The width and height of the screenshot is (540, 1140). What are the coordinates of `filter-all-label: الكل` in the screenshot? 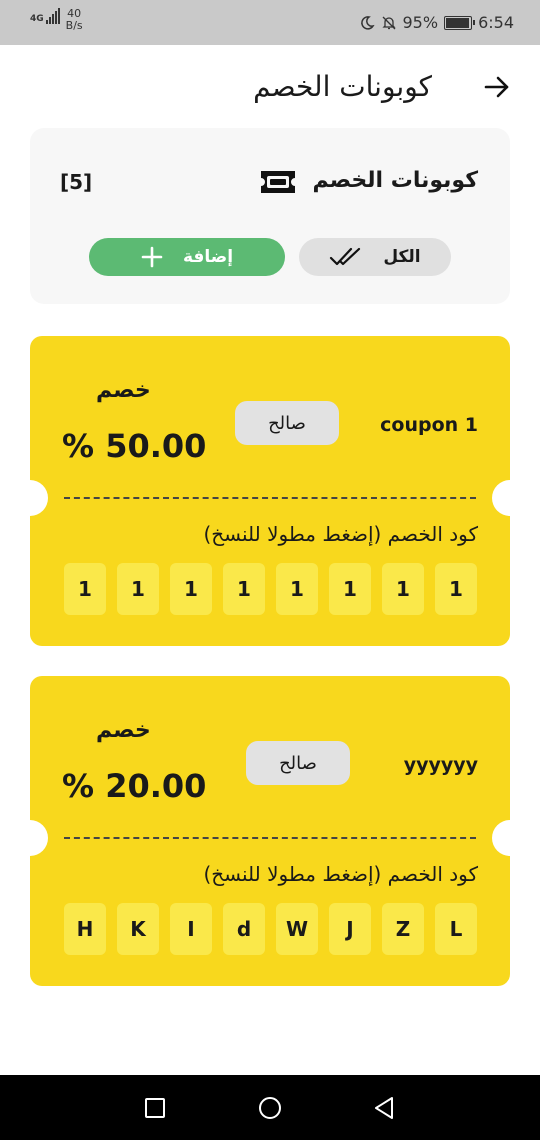 It's located at (402, 257).